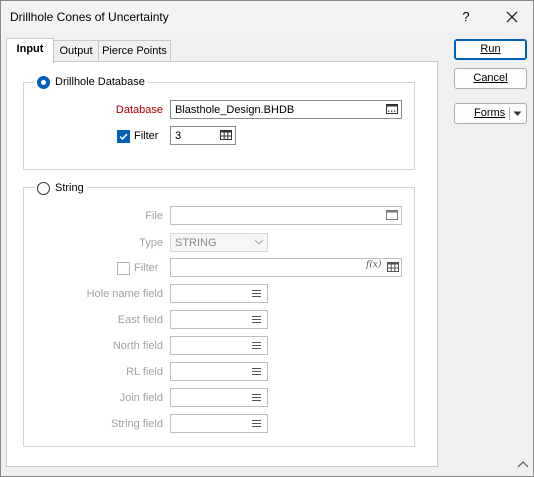 This screenshot has height=477, width=534. I want to click on string-option: String, so click(61, 188).